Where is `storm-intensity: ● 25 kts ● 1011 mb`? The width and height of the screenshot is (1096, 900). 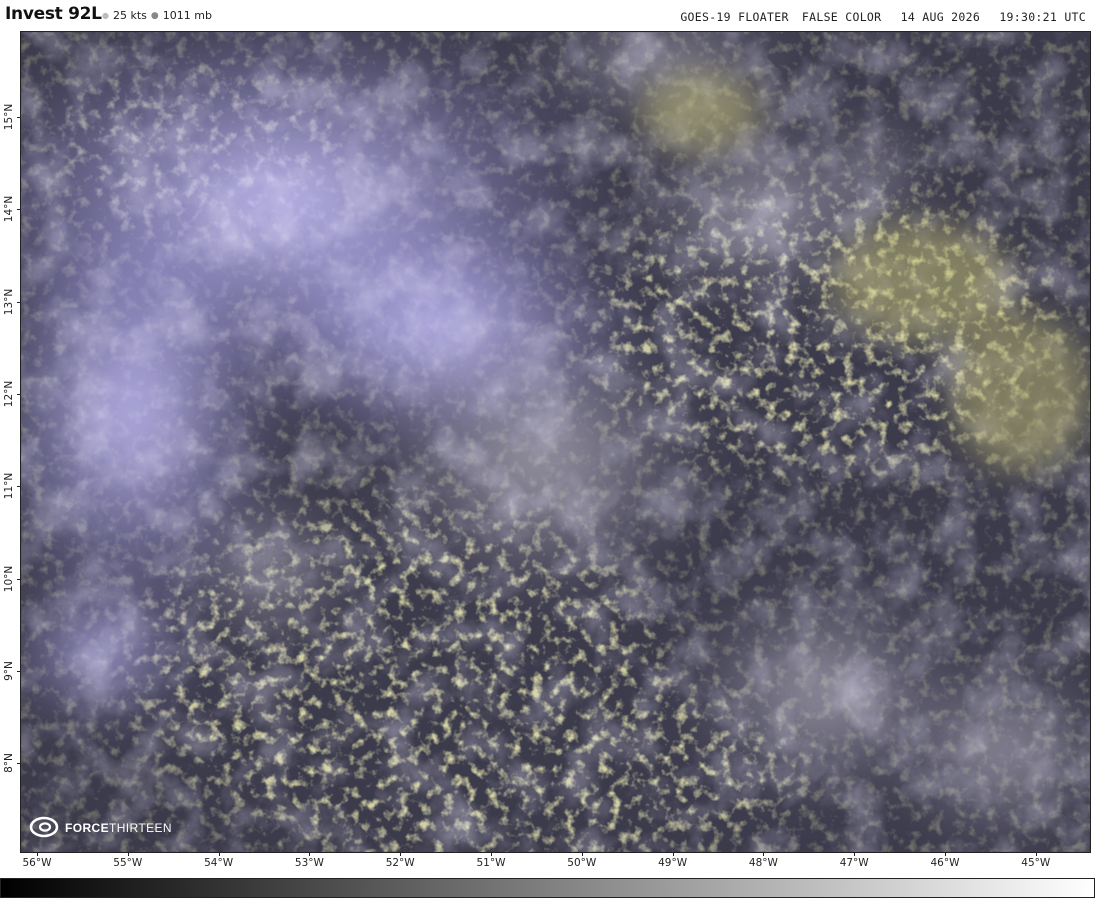 storm-intensity: ● 25 kts ● 1011 mb is located at coordinates (157, 15).